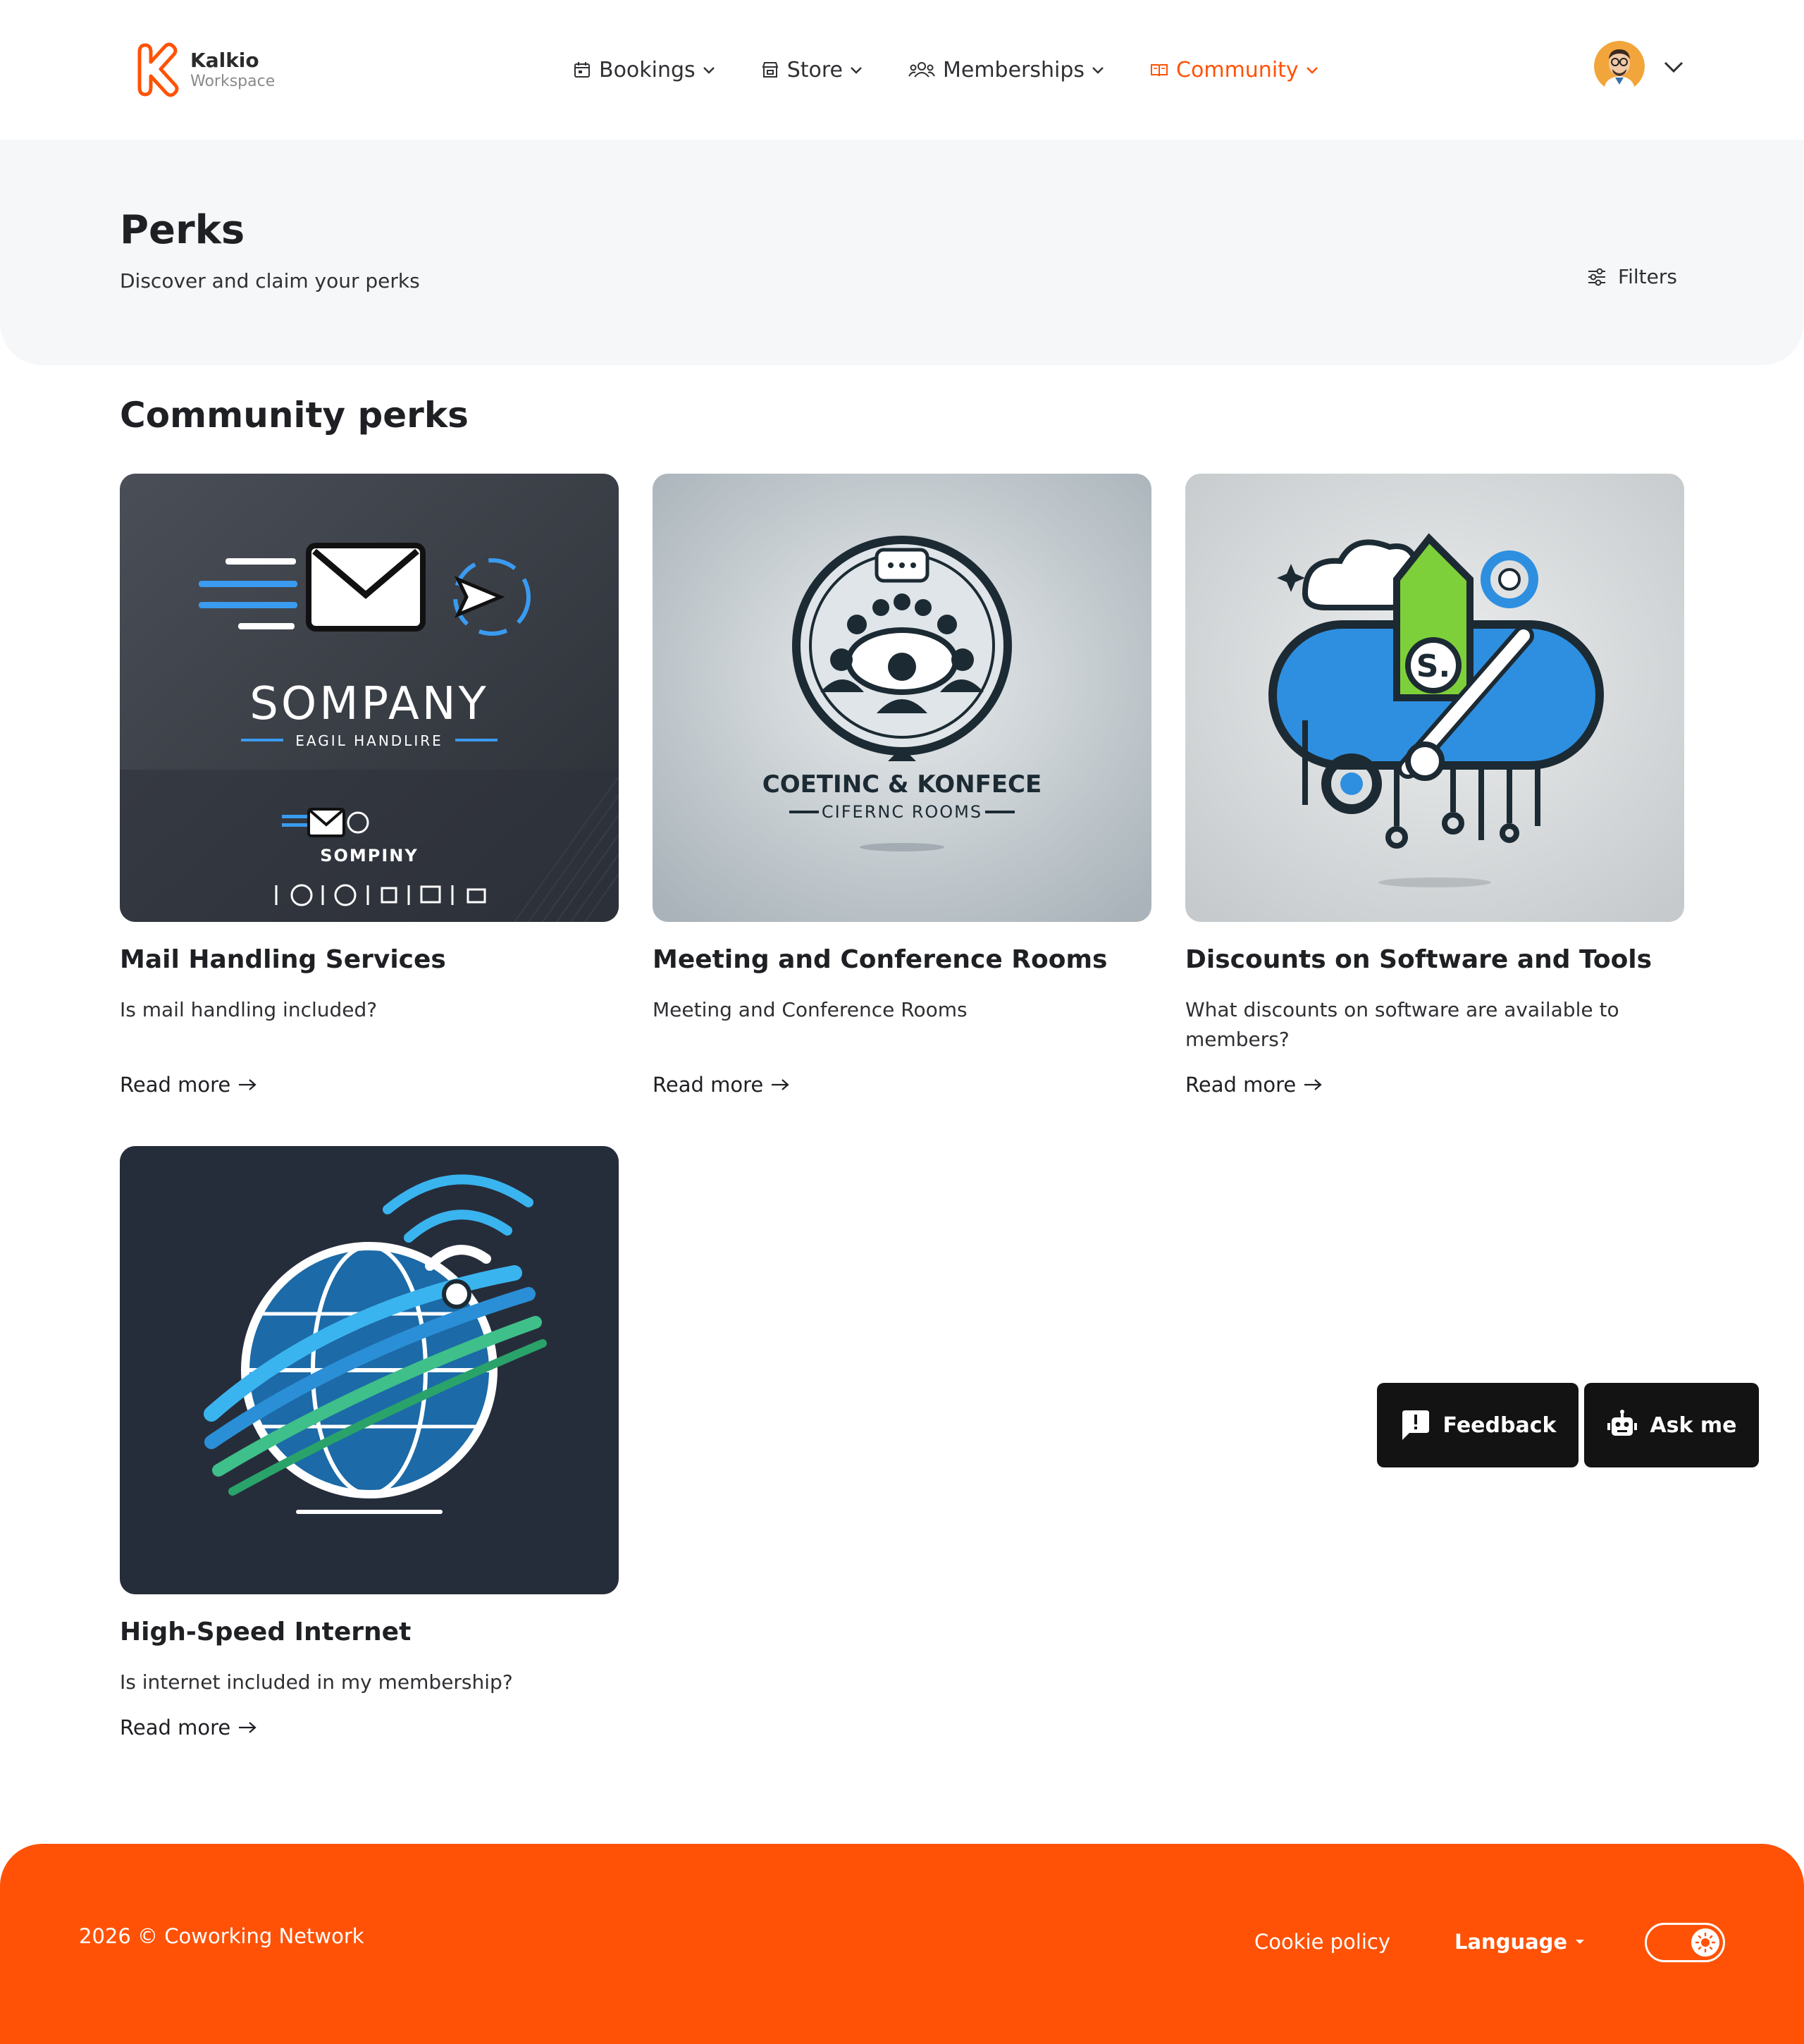 This screenshot has height=2044, width=1804. I want to click on nav-memberships: Memberships, so click(1007, 70).